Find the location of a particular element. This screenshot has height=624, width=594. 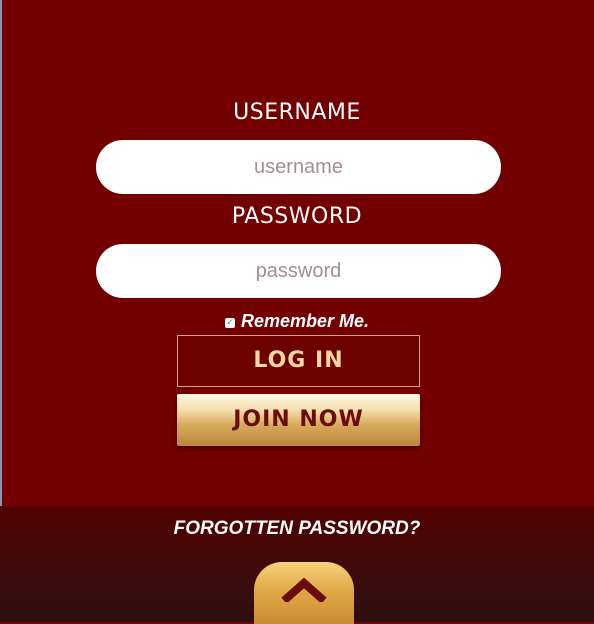

checkmark-icon: ✓ is located at coordinates (230, 322).